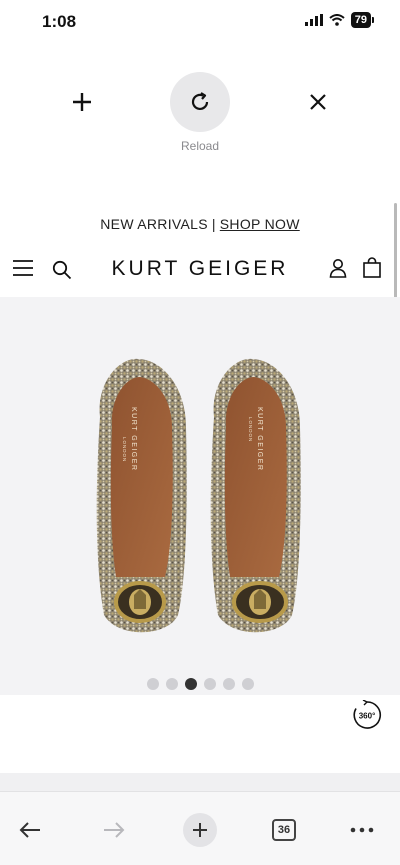  I want to click on bag-button, so click(373, 268).